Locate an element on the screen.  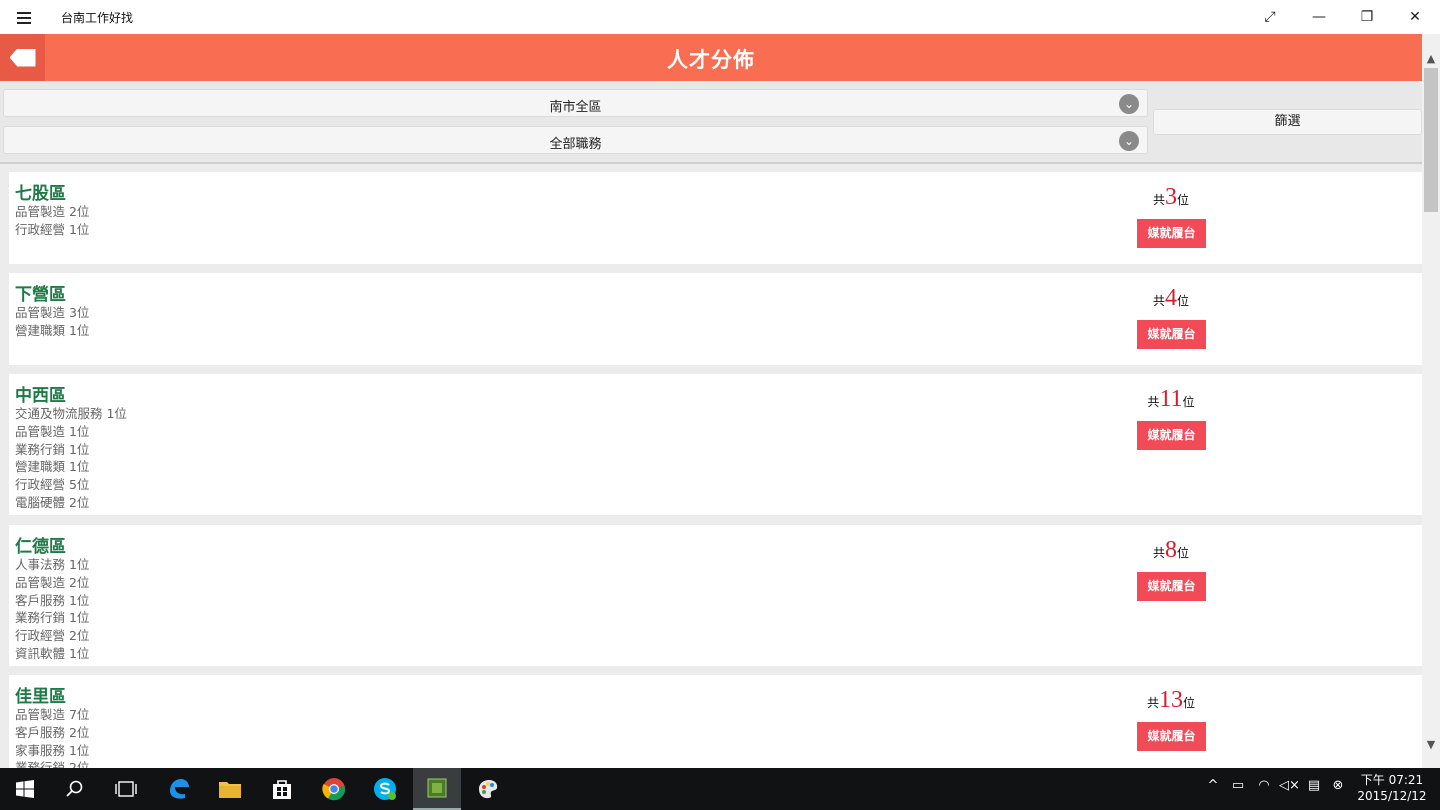
skype-icon is located at coordinates (385, 789).